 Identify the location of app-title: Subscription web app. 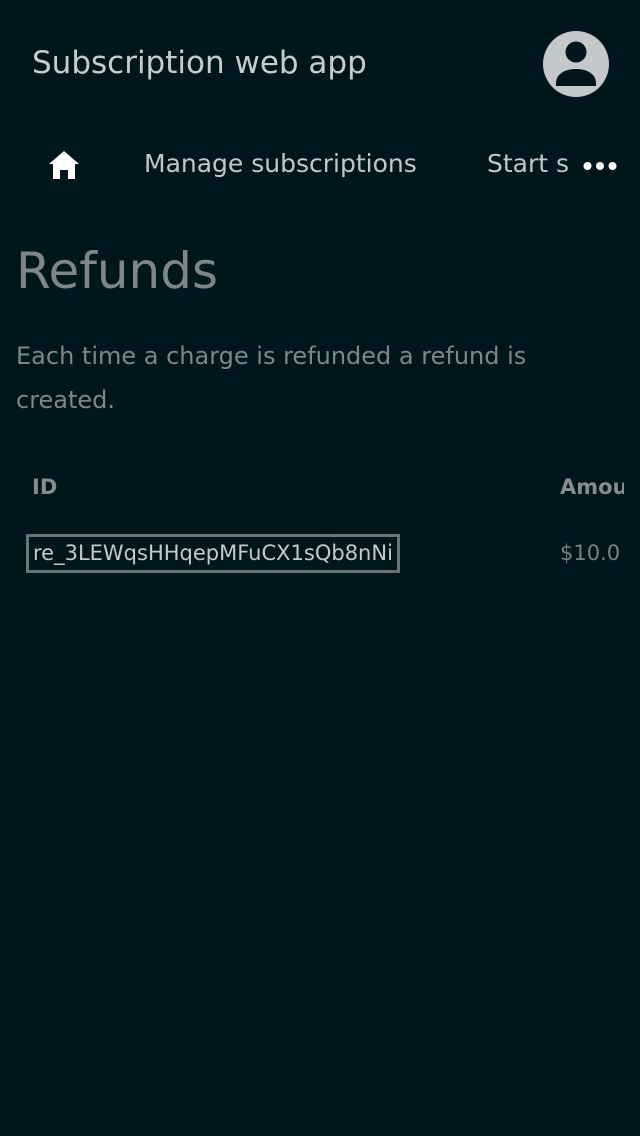
(199, 63).